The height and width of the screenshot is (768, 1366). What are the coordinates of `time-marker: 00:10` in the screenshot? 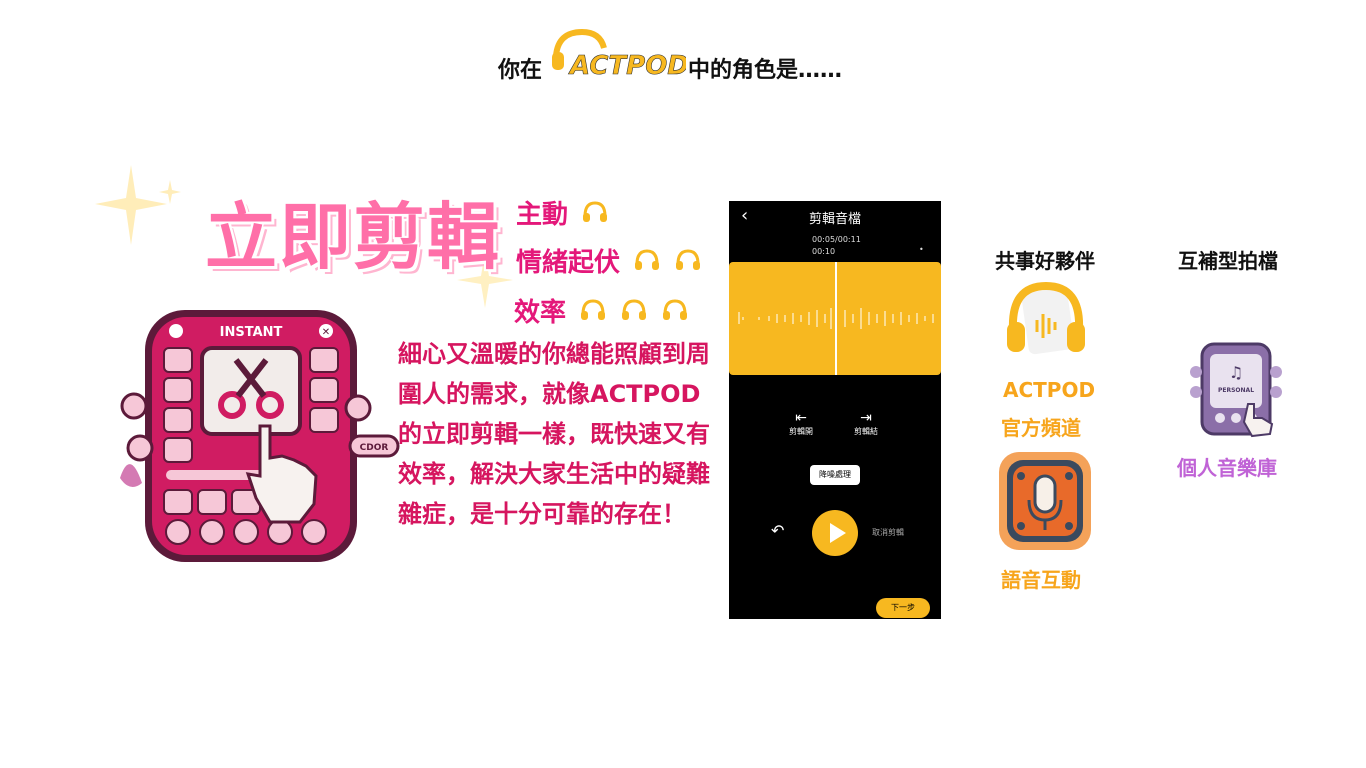 It's located at (824, 251).